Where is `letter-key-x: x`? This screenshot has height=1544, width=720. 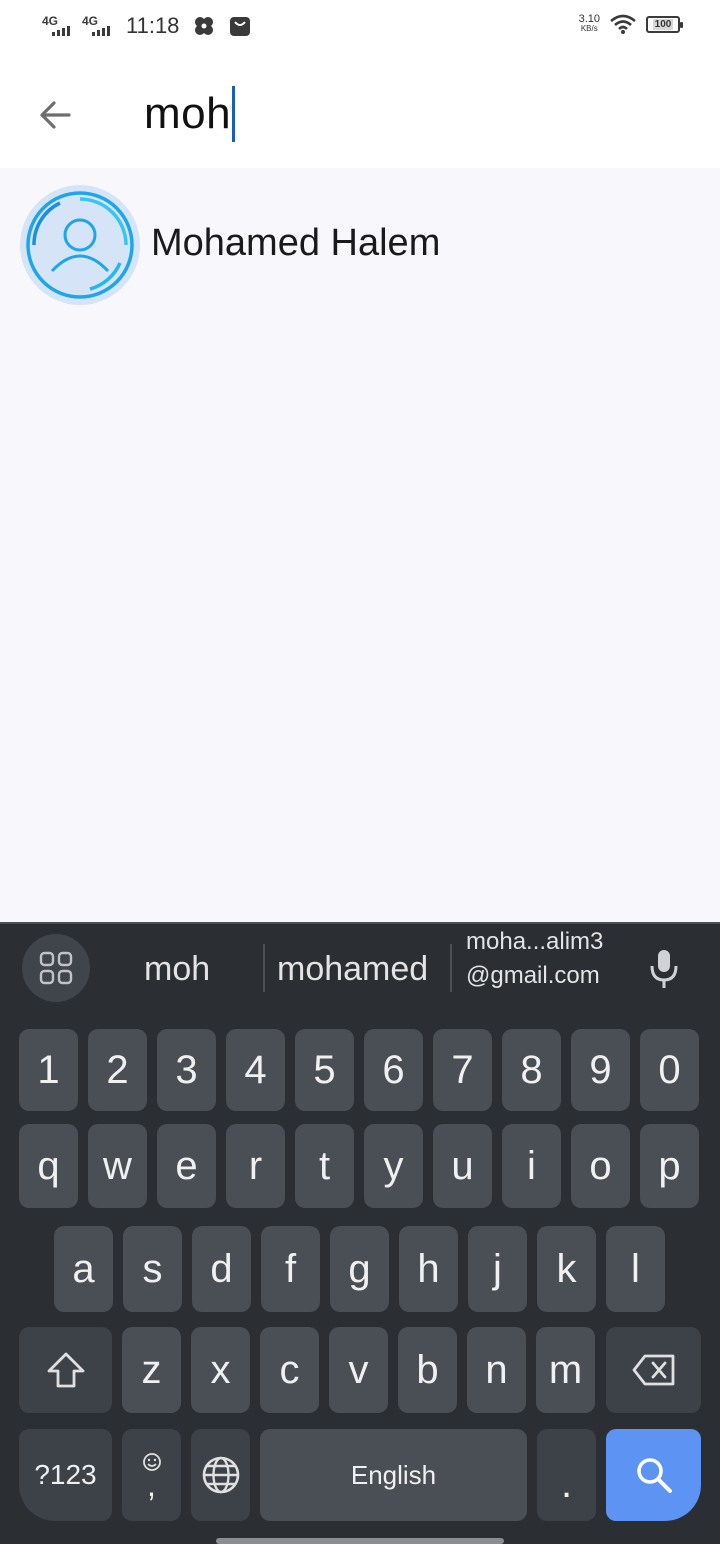
letter-key-x: x is located at coordinates (220, 1370).